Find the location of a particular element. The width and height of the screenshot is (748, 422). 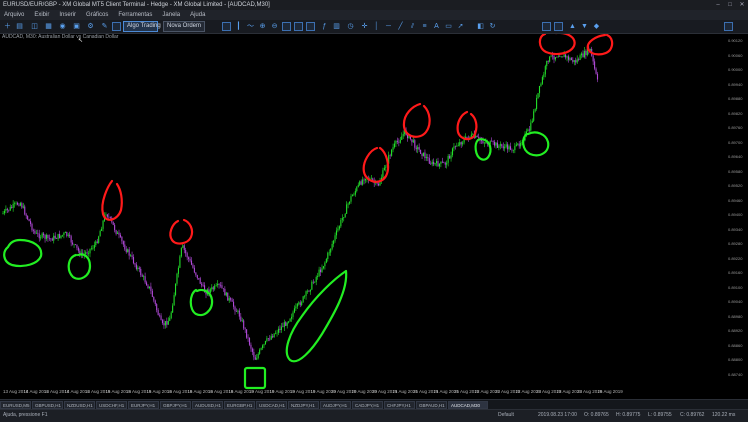

chart-tab: EURJPY,H1 is located at coordinates (143, 405).